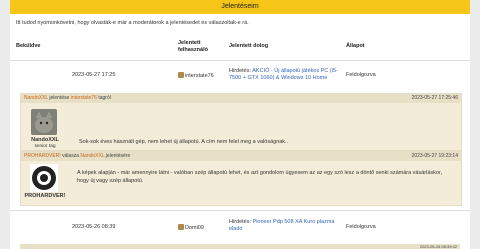 This screenshot has width=480, height=249. Describe the element at coordinates (92, 156) in the screenshot. I see `message-target: NandoXXL` at that location.